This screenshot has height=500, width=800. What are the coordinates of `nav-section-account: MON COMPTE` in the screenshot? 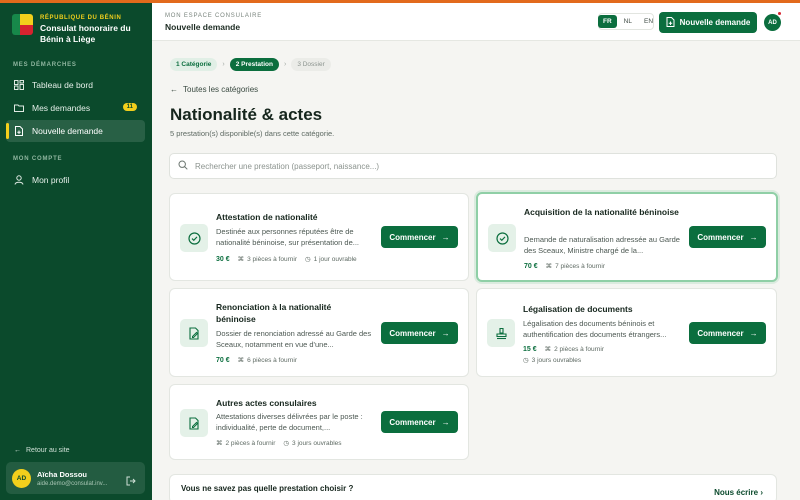 It's located at (38, 159).